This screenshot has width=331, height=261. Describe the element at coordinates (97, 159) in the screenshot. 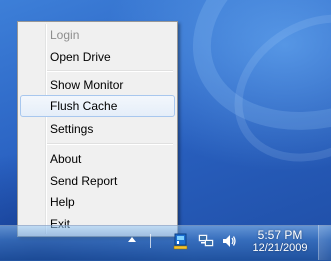

I see `menu-item-about: About` at that location.